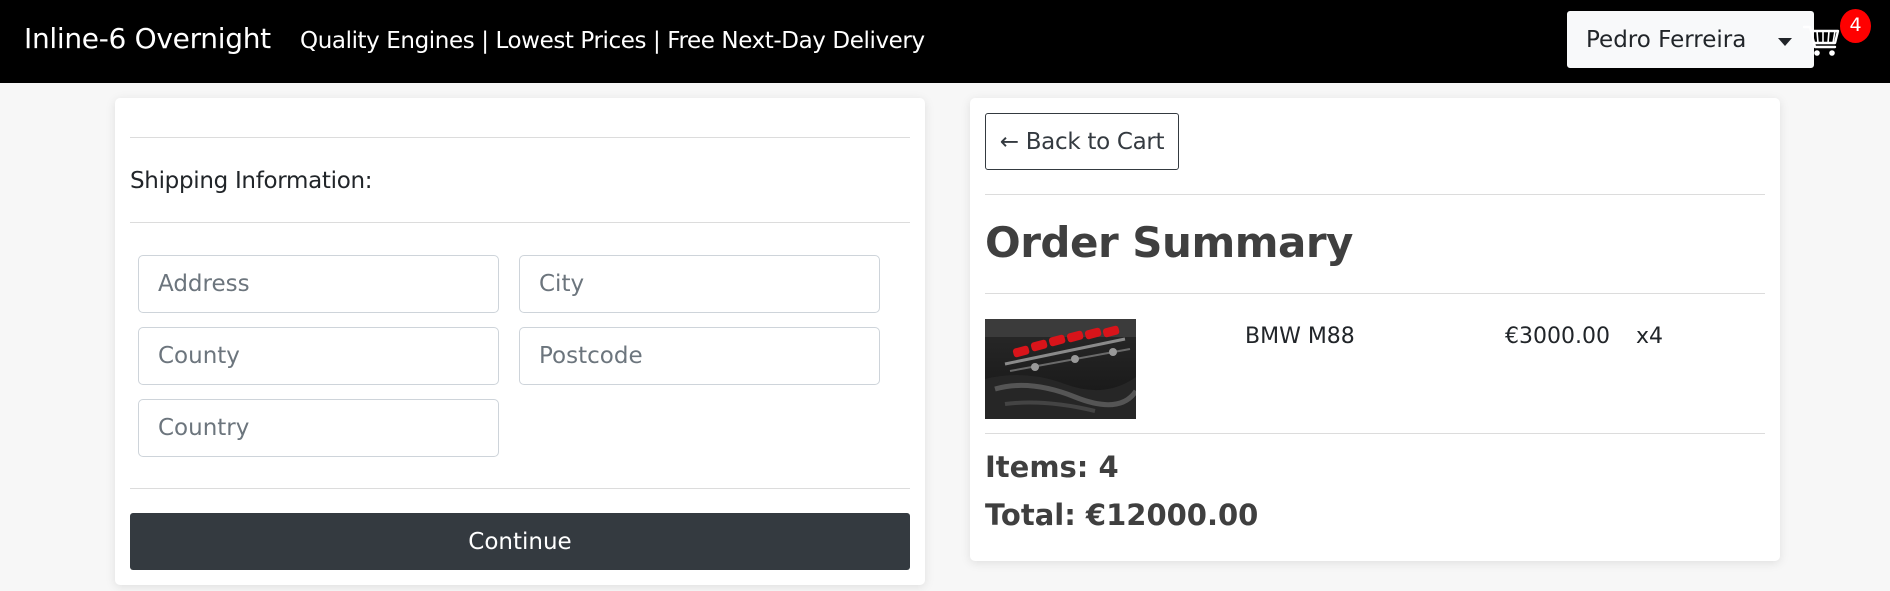 Image resolution: width=1890 pixels, height=591 pixels. I want to click on shopping-cart-icon, so click(1822, 40).